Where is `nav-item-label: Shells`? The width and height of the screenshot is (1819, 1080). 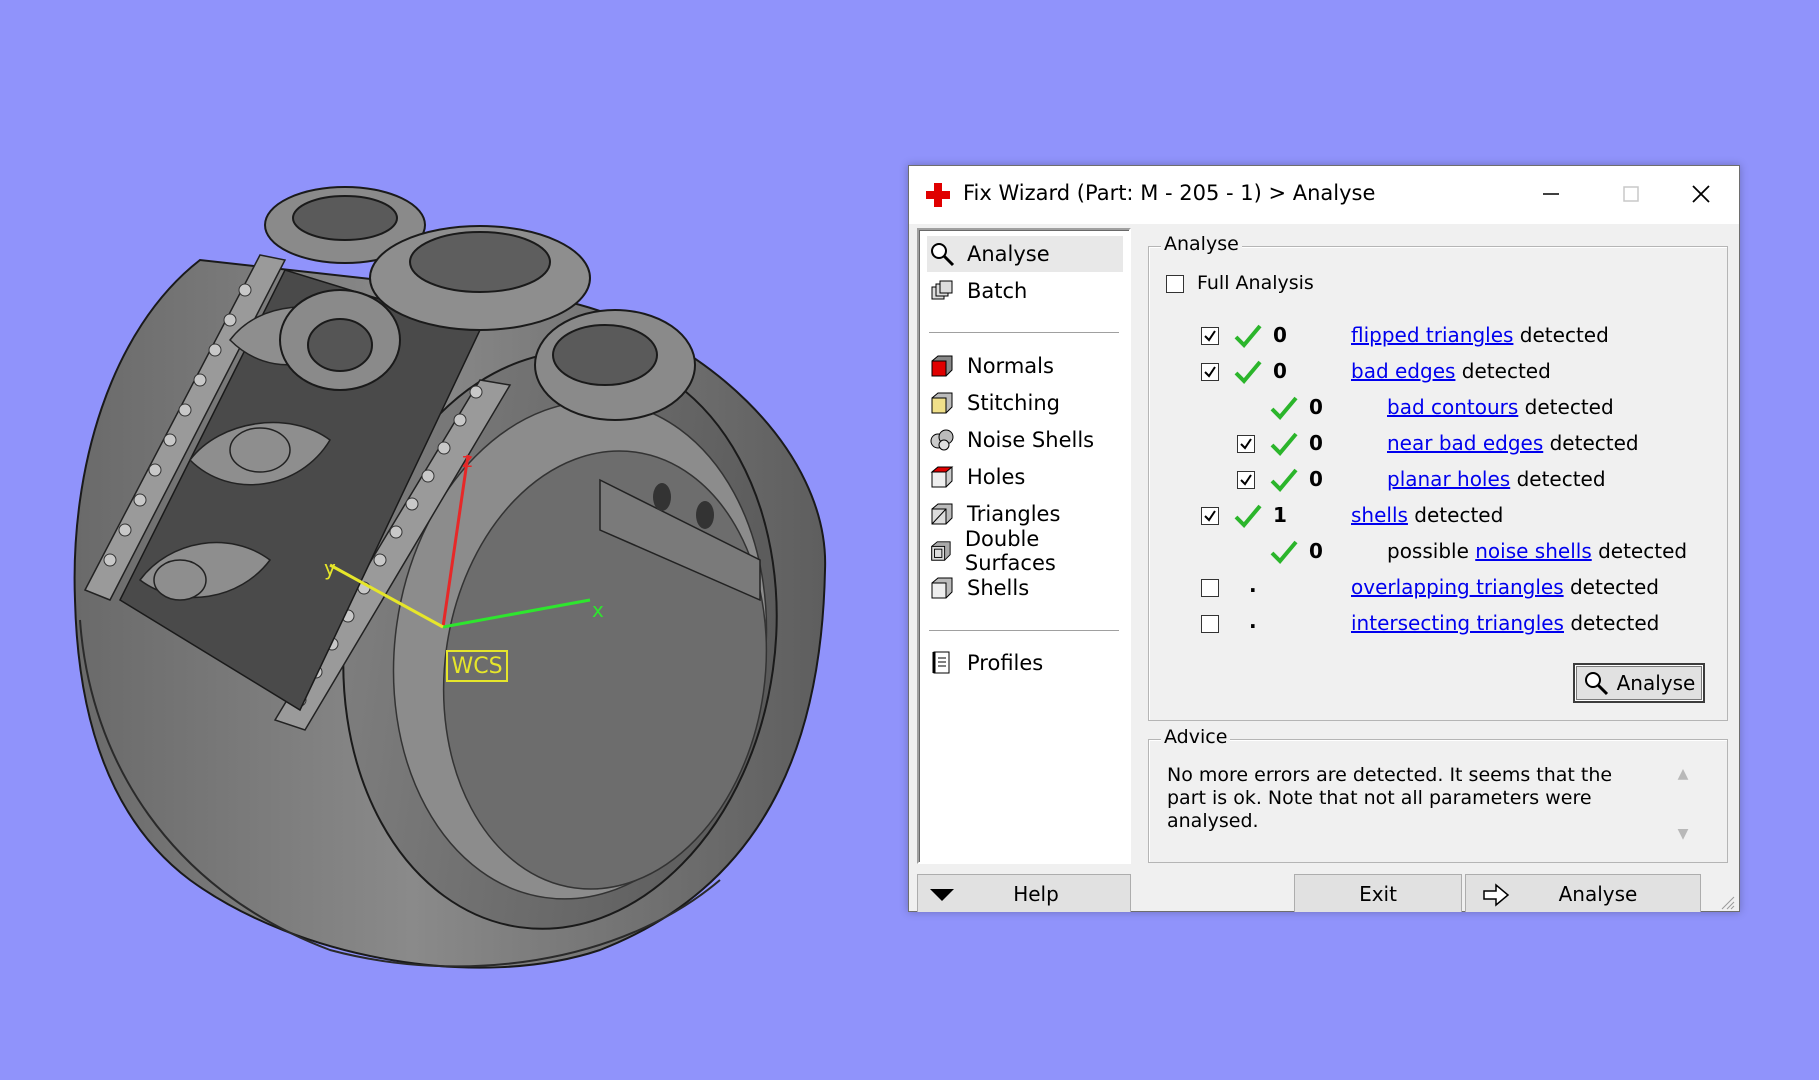
nav-item-label: Shells is located at coordinates (998, 588).